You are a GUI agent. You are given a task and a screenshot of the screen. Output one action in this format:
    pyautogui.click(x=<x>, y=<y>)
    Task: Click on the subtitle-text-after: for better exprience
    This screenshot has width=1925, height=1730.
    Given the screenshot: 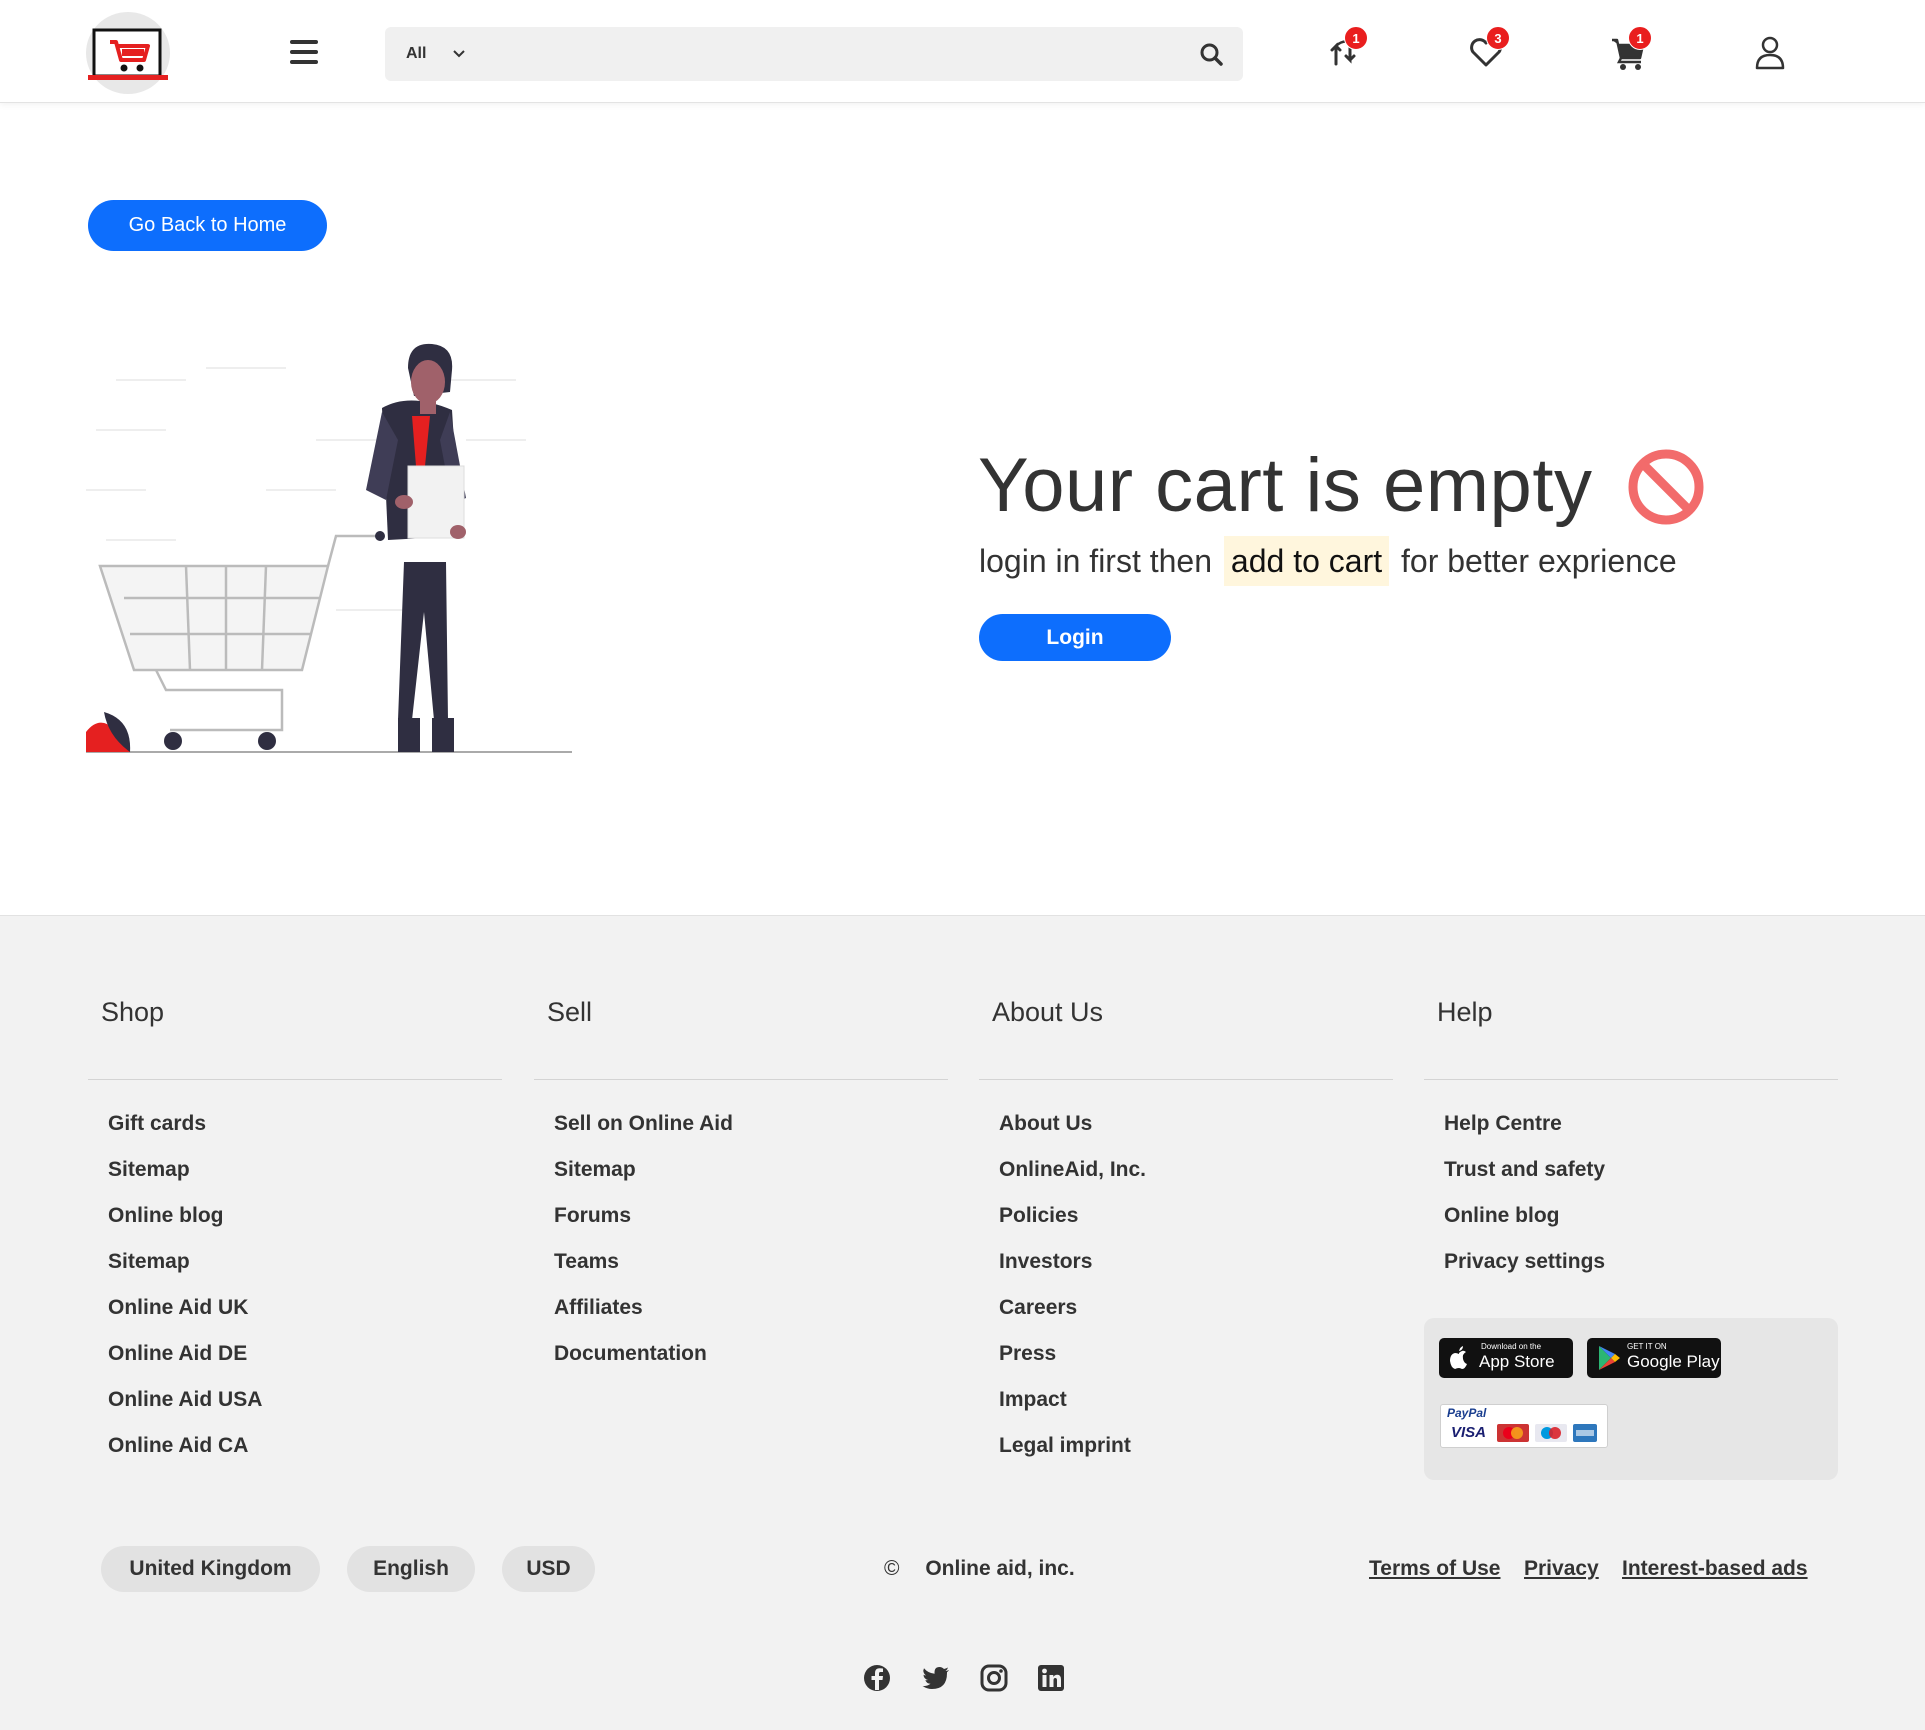 What is the action you would take?
    pyautogui.click(x=1539, y=561)
    